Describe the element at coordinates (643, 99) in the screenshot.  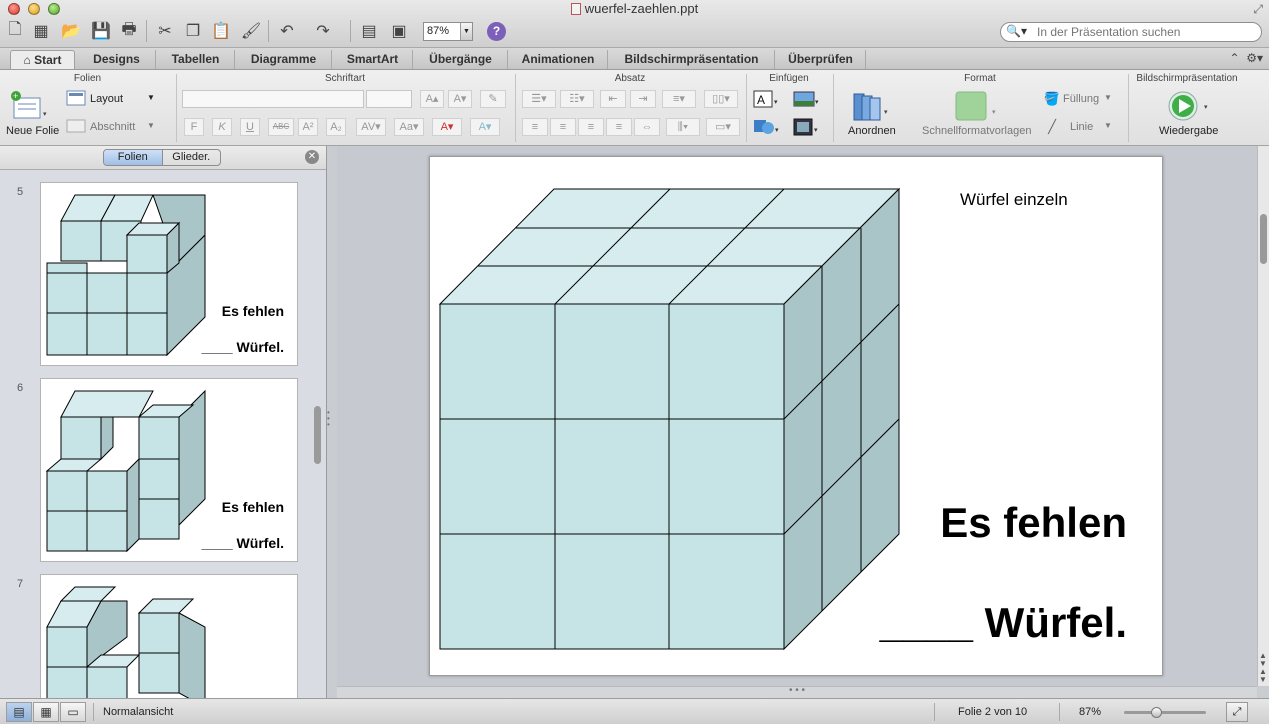
I see `increase-indent-icon: ⇥` at that location.